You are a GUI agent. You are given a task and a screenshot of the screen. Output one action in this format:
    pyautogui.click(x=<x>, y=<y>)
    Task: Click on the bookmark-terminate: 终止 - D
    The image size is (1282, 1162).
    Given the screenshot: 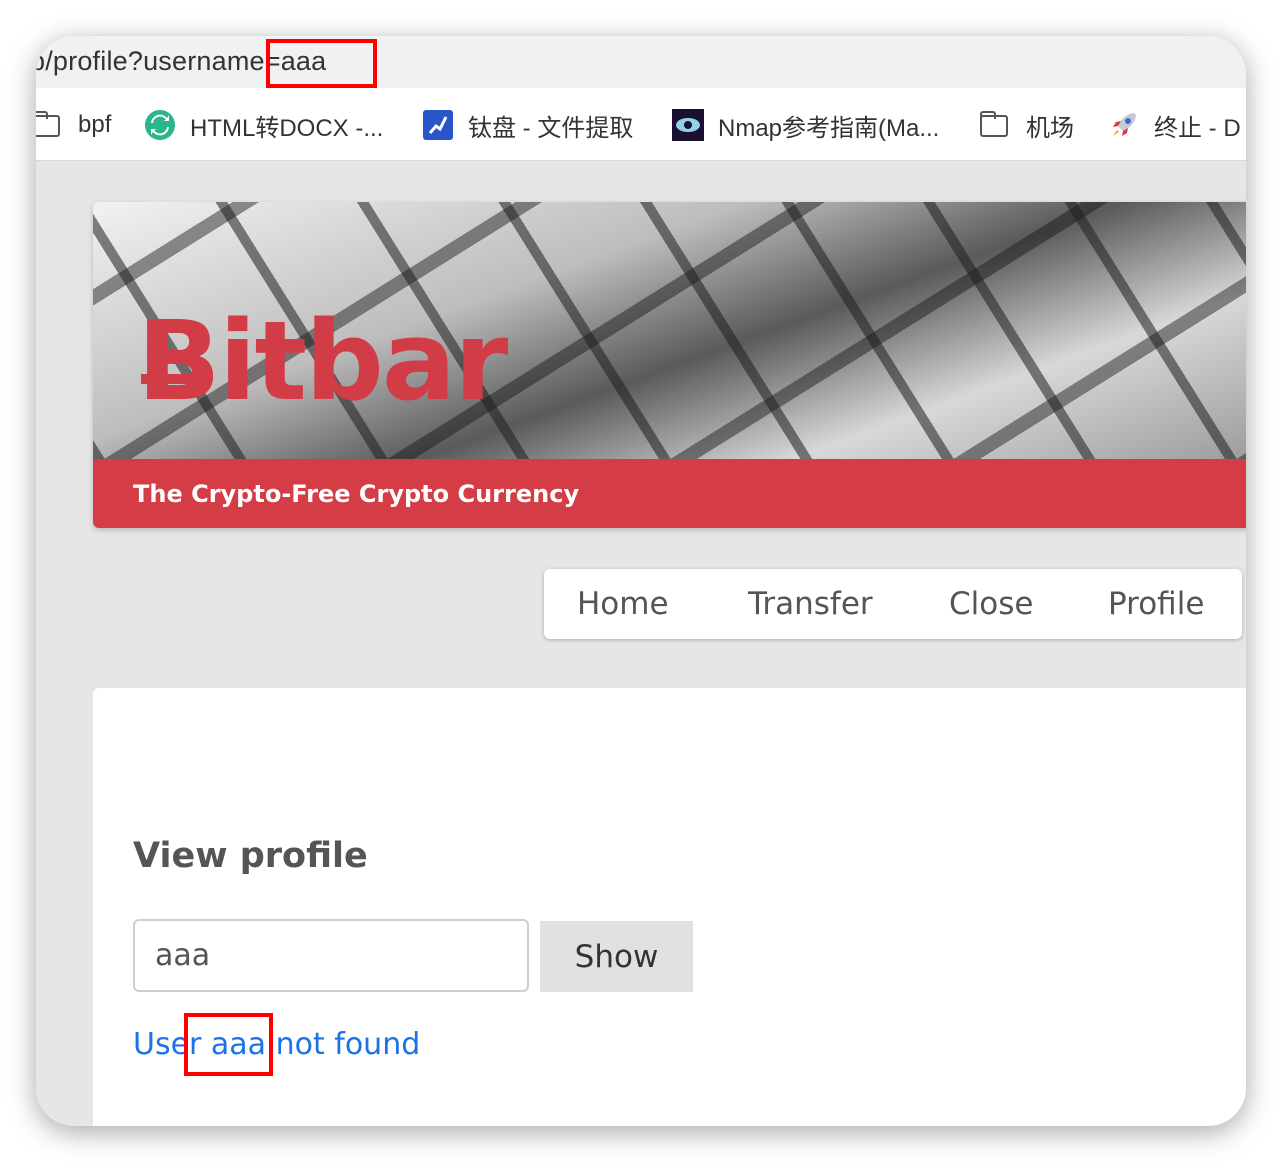 What is the action you would take?
    pyautogui.click(x=1174, y=125)
    